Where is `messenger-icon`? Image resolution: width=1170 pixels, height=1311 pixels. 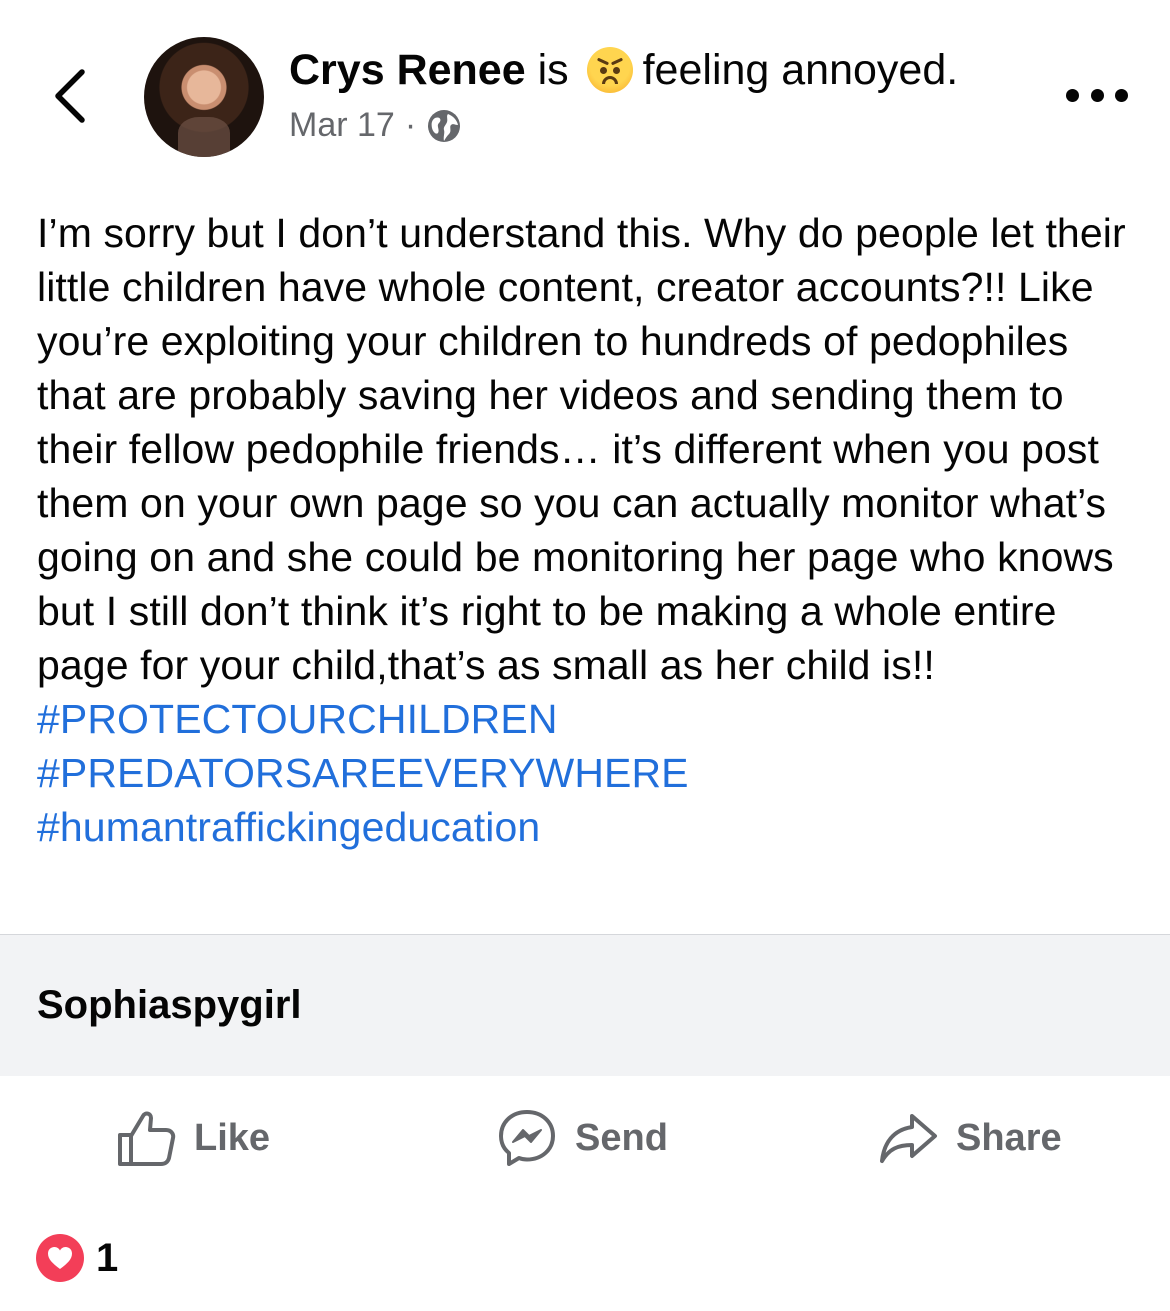
messenger-icon is located at coordinates (527, 1138).